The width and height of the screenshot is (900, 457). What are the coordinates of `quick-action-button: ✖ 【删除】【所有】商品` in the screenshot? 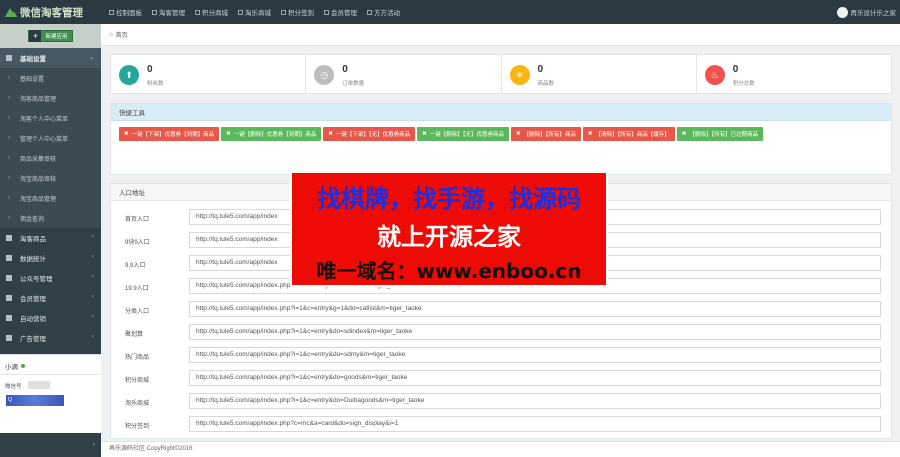 It's located at (546, 134).